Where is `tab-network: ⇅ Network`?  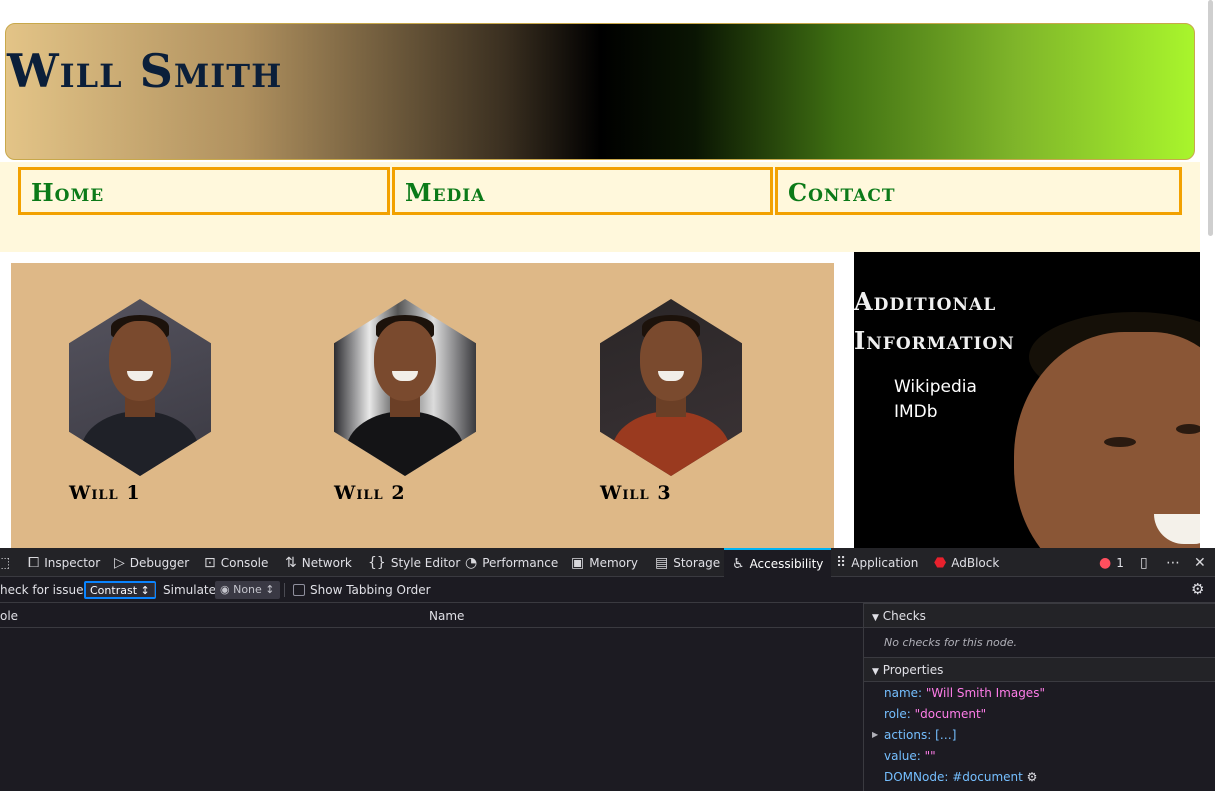
tab-network: ⇅ Network is located at coordinates (318, 562).